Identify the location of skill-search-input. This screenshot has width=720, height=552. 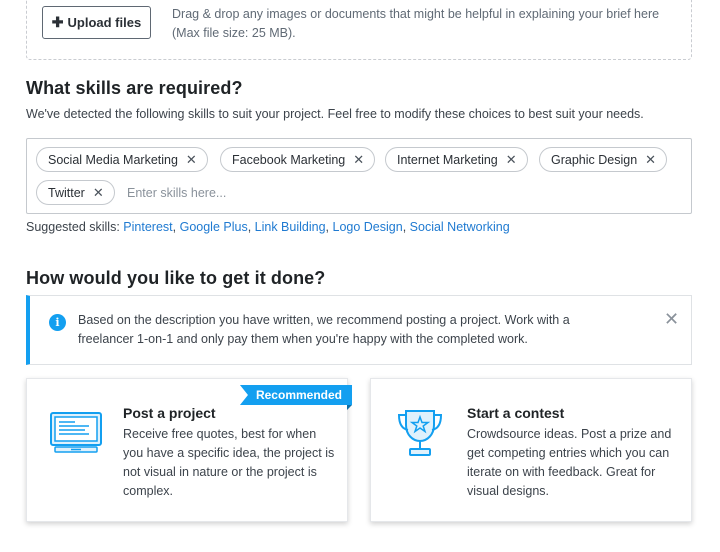
(275, 193).